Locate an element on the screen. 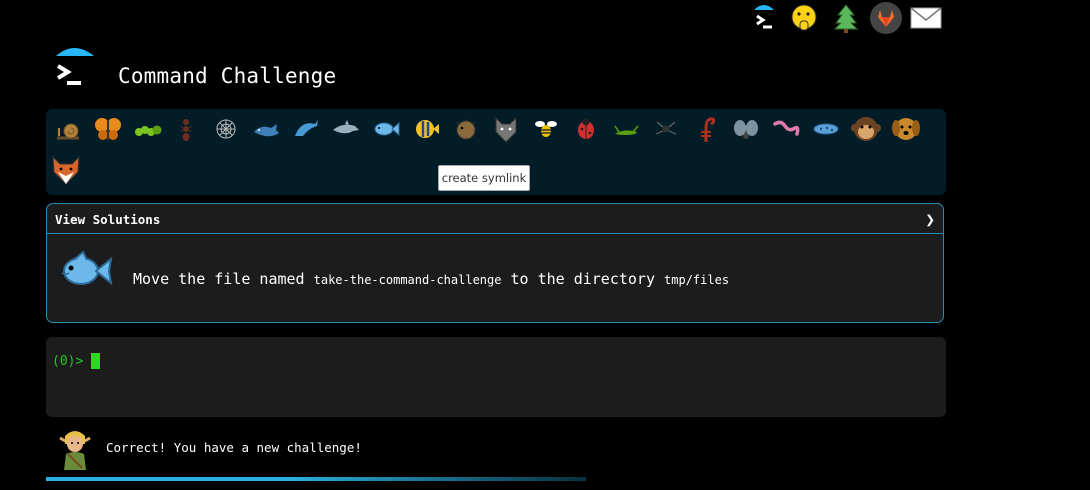  fox-icon is located at coordinates (66, 171).